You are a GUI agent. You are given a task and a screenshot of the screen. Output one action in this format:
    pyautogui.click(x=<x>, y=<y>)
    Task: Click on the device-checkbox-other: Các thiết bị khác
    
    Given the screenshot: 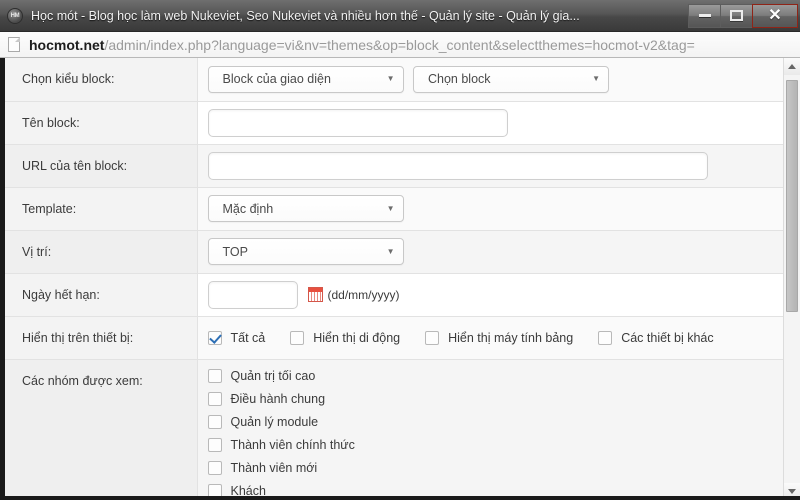 What is the action you would take?
    pyautogui.click(x=656, y=337)
    